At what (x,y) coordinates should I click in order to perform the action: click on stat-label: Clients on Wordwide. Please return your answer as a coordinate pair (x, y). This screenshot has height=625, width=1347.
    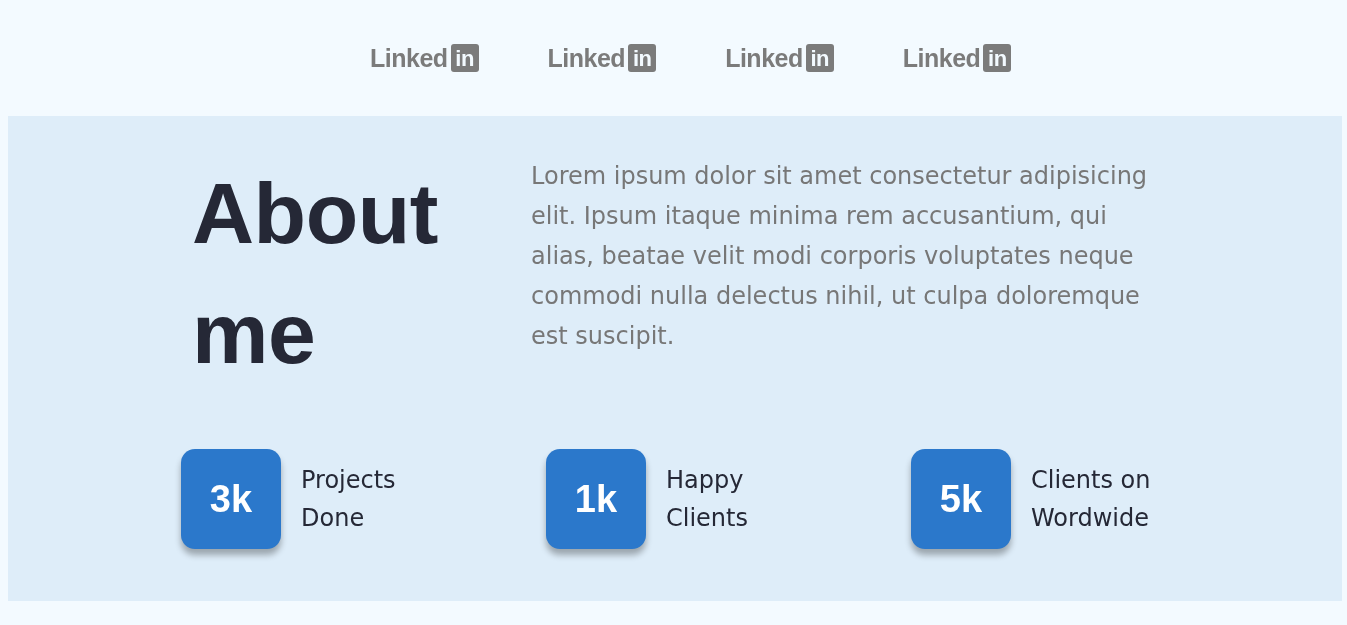
    Looking at the image, I should click on (1091, 499).